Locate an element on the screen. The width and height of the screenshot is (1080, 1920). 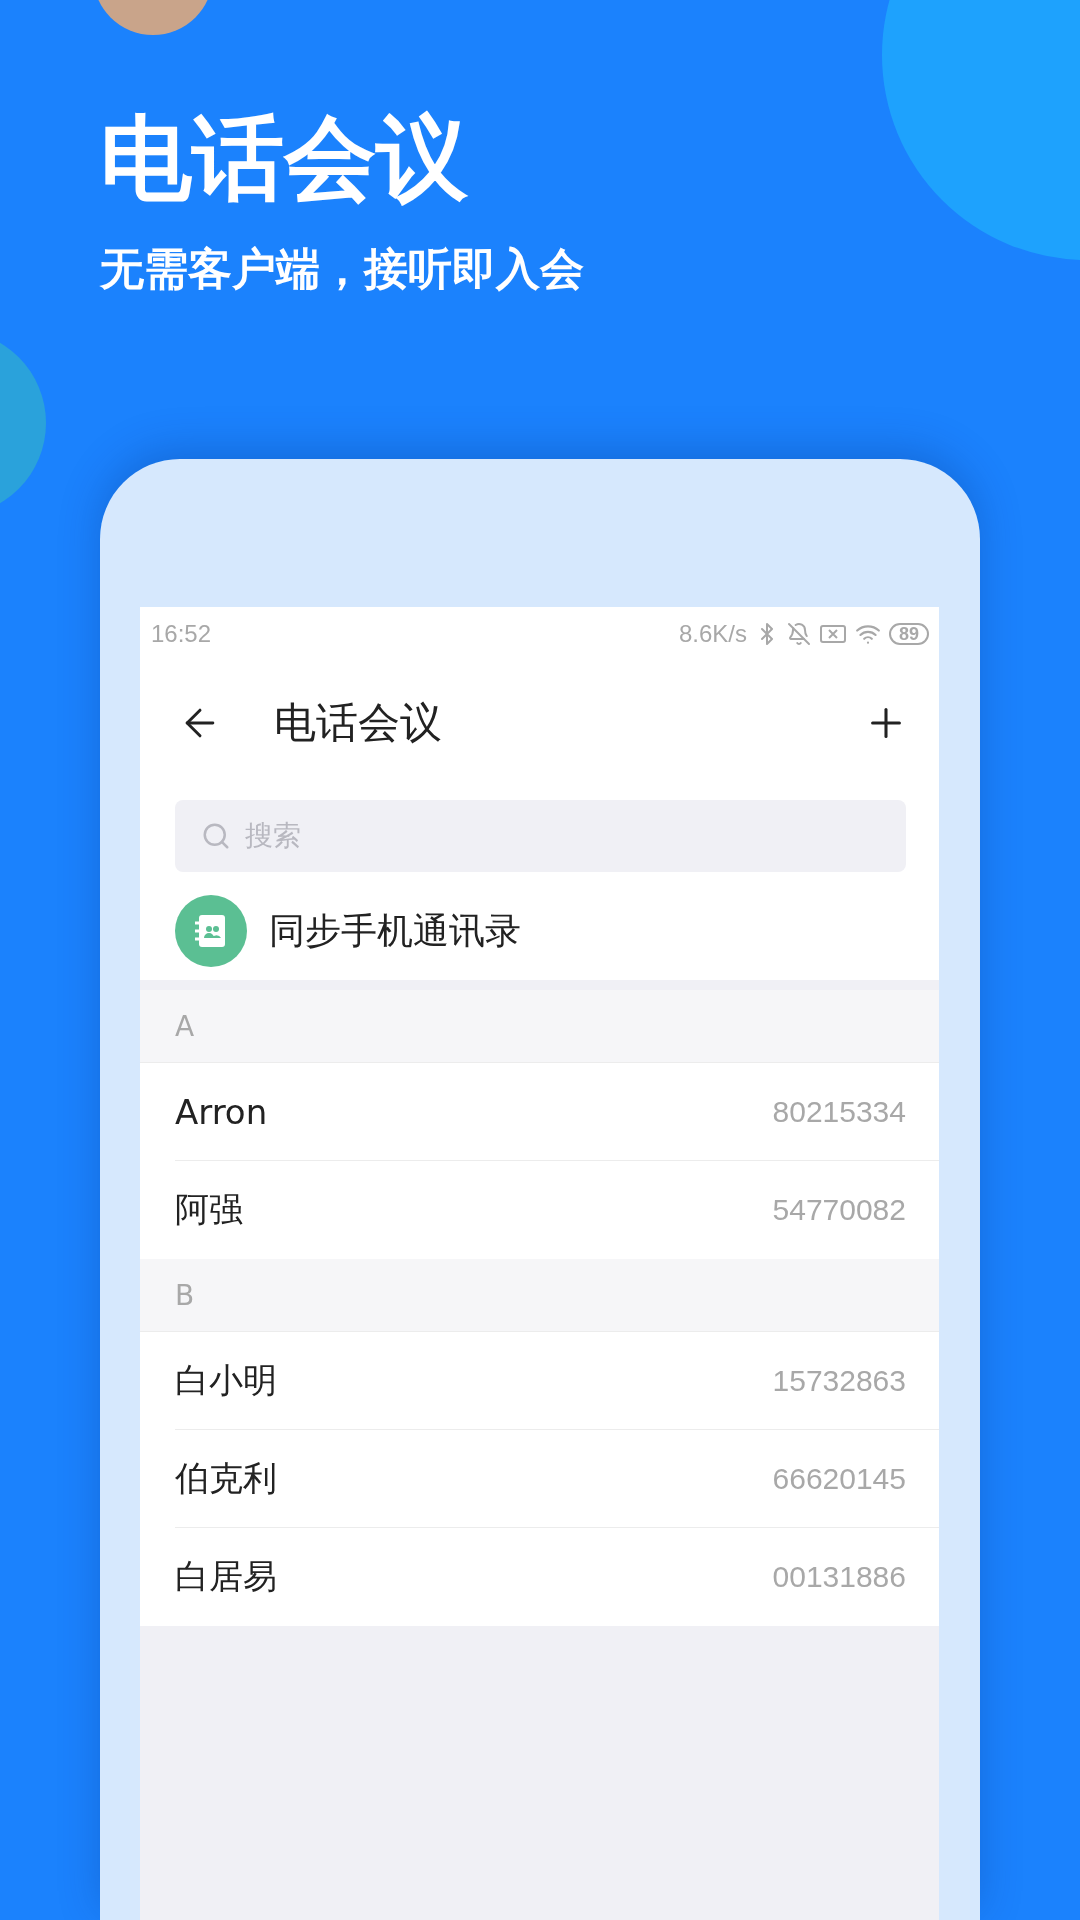
promo-subtitle: 无需客户端，接听即入会 is located at coordinates (342, 269).